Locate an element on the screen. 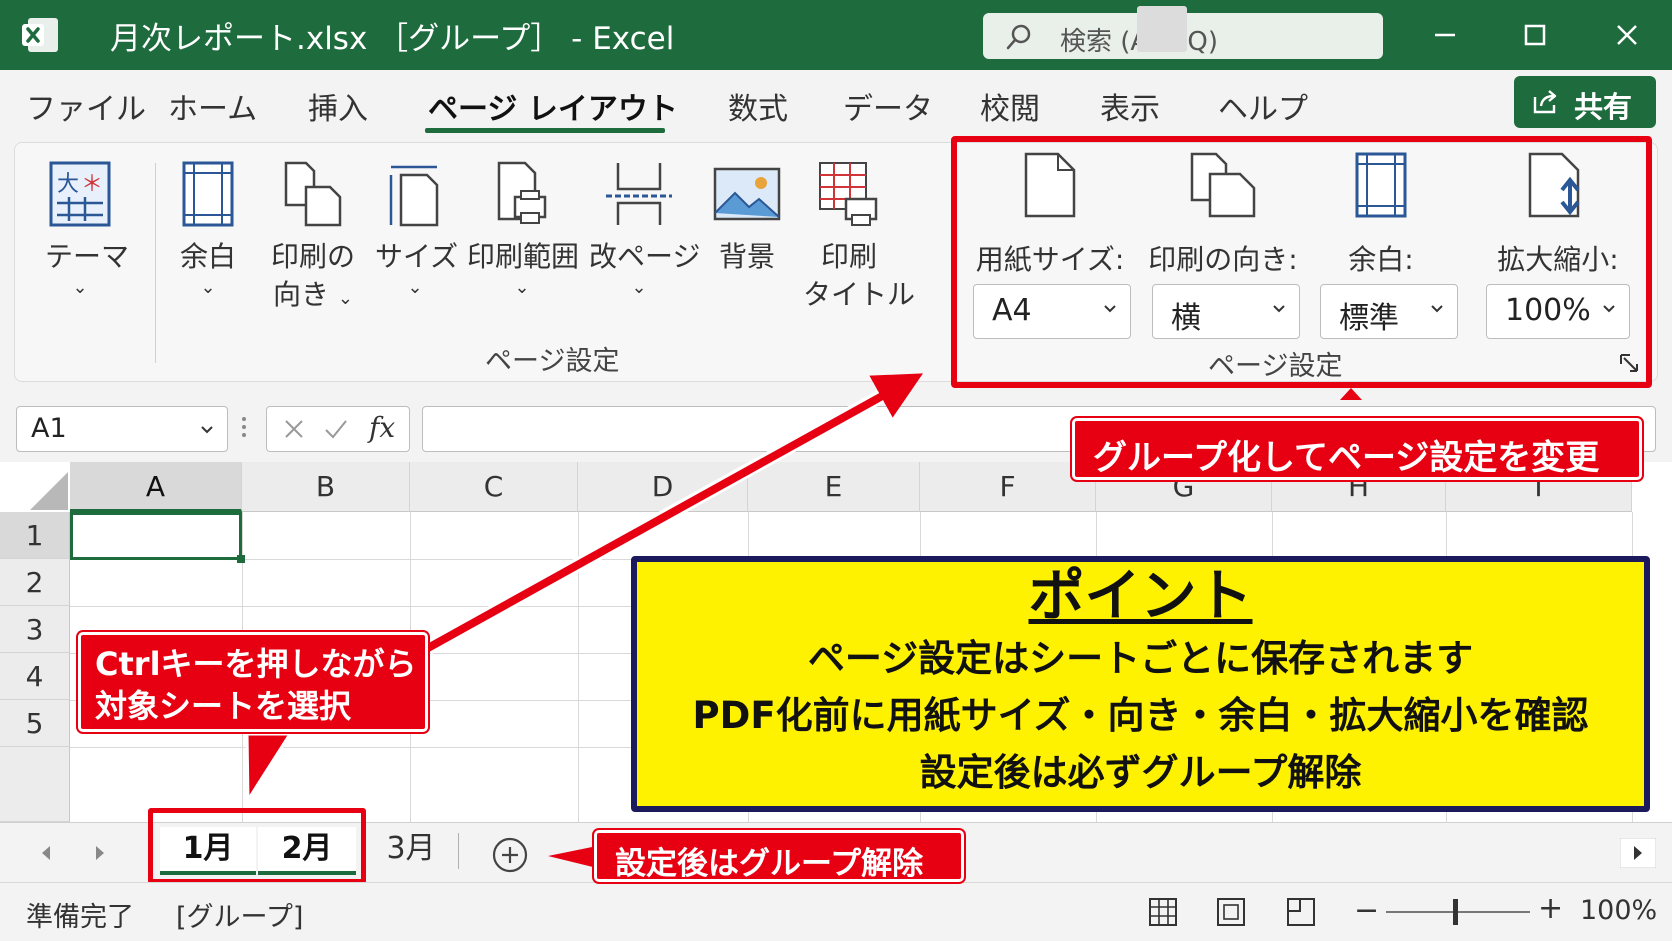  row-header-4: 4 is located at coordinates (35, 676).